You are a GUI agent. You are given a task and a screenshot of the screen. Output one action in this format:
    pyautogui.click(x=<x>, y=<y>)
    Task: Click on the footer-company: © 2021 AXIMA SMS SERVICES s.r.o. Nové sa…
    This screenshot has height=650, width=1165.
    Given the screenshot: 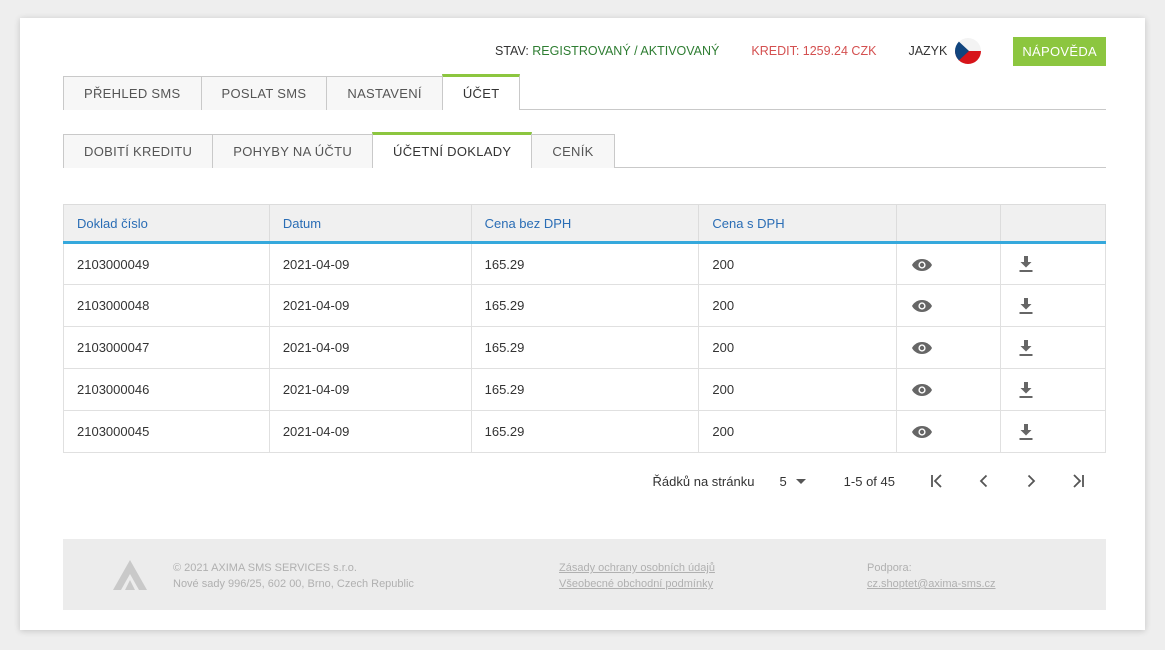 What is the action you would take?
    pyautogui.click(x=293, y=576)
    